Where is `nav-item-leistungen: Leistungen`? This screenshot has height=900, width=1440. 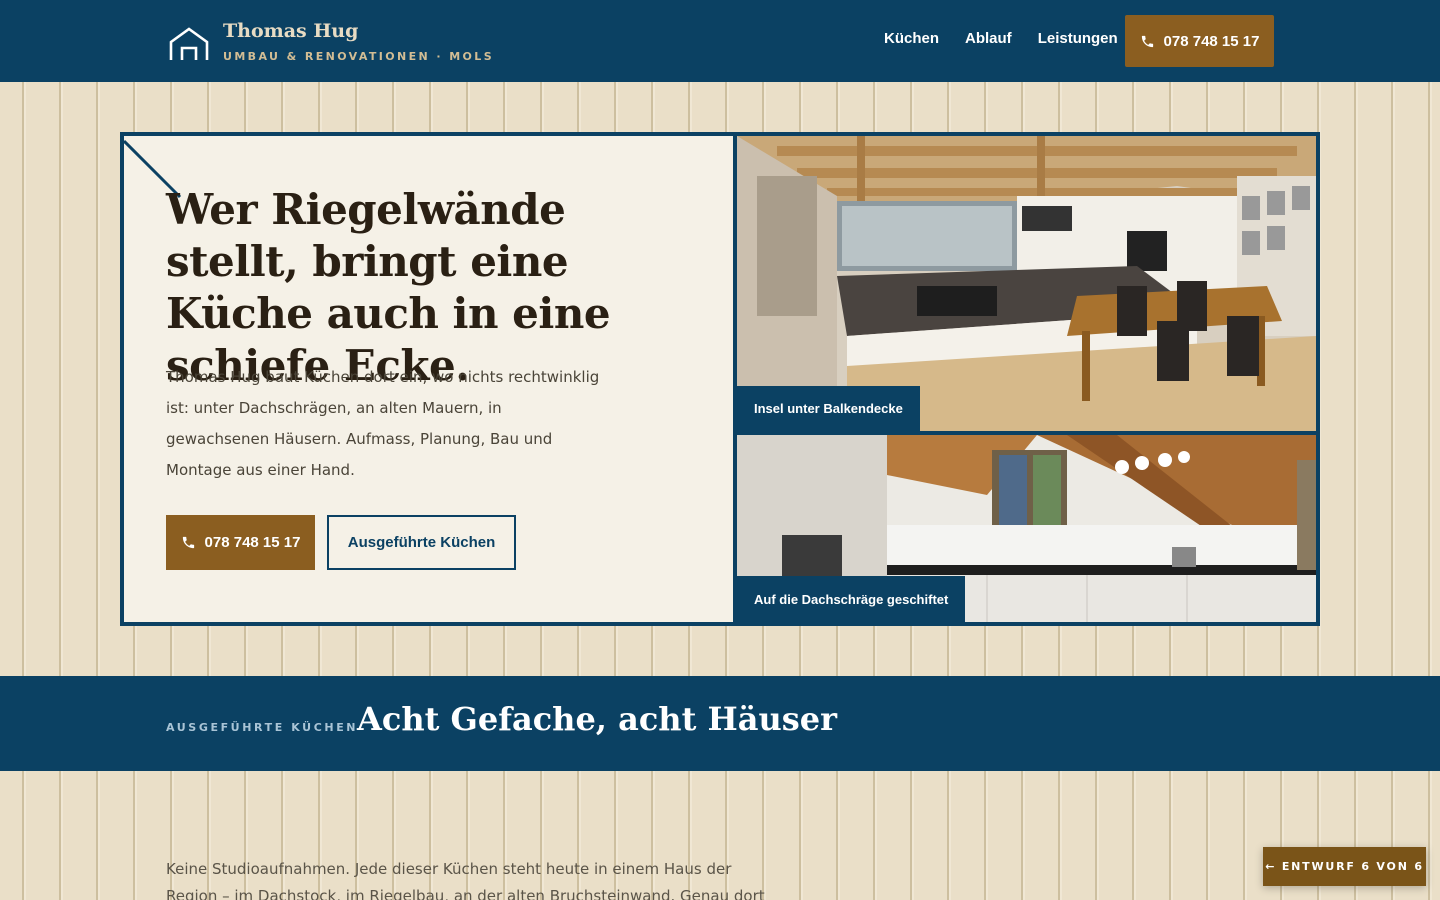 nav-item-leistungen: Leistungen is located at coordinates (1078, 38).